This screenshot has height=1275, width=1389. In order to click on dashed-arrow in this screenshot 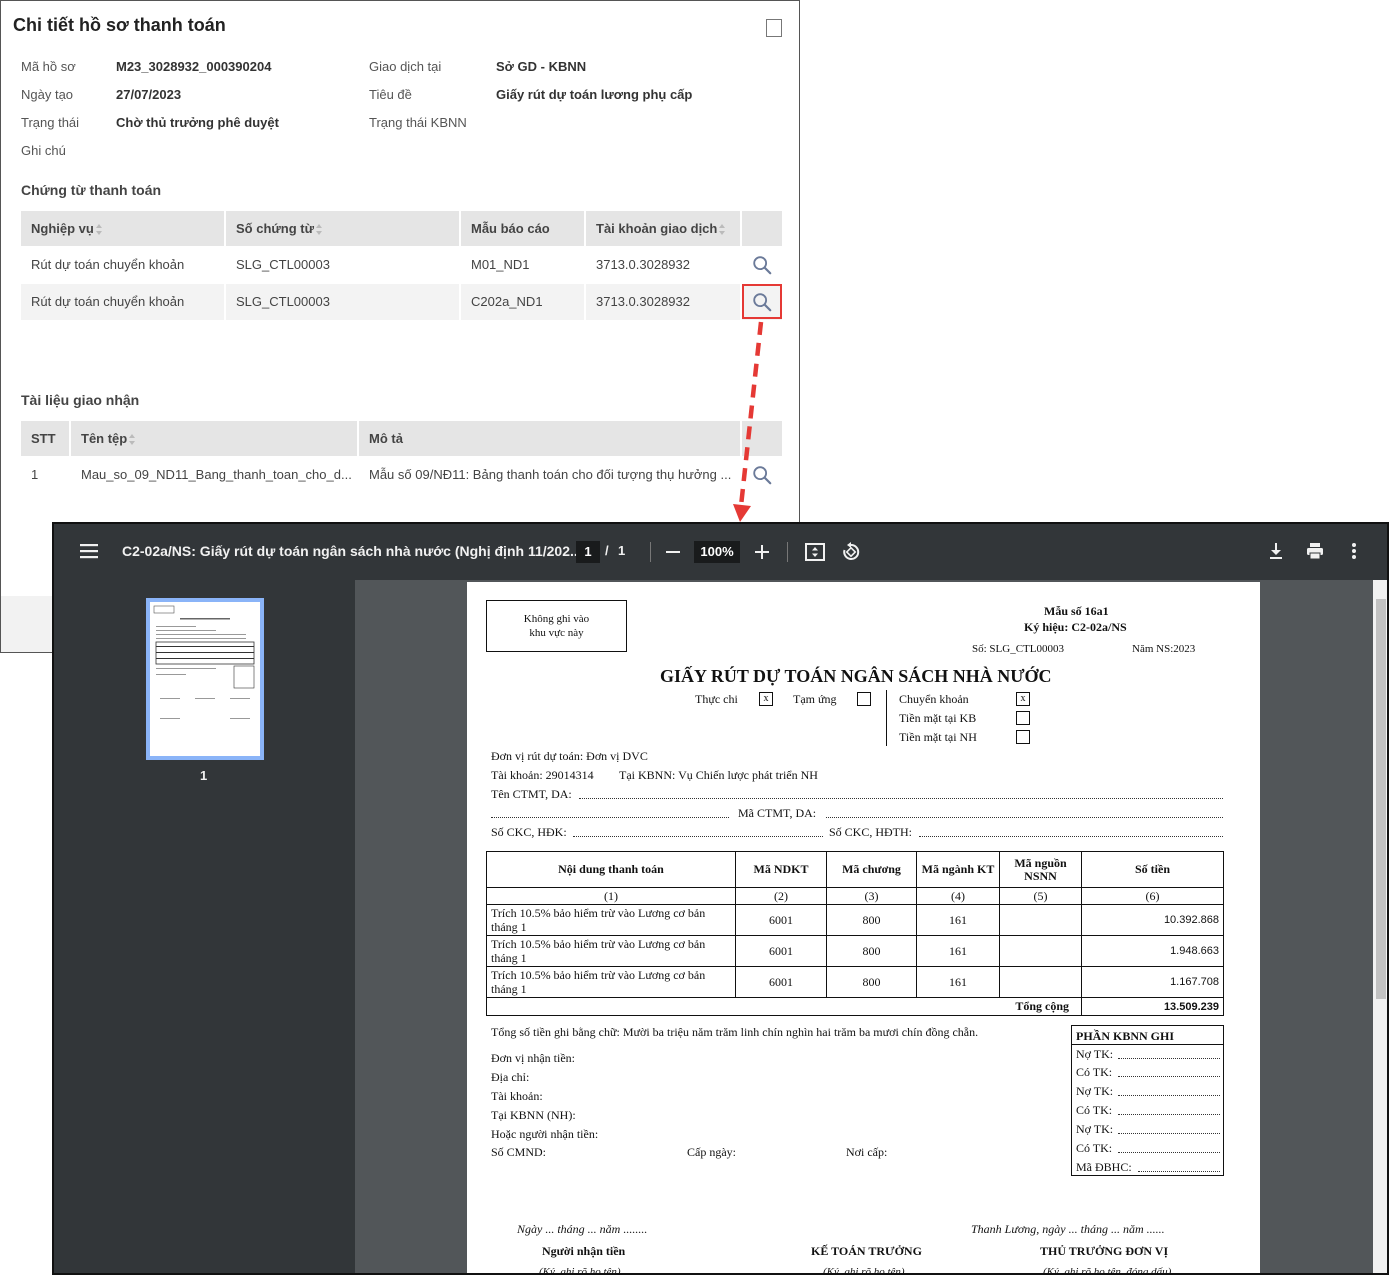, I will do `click(748, 421)`.